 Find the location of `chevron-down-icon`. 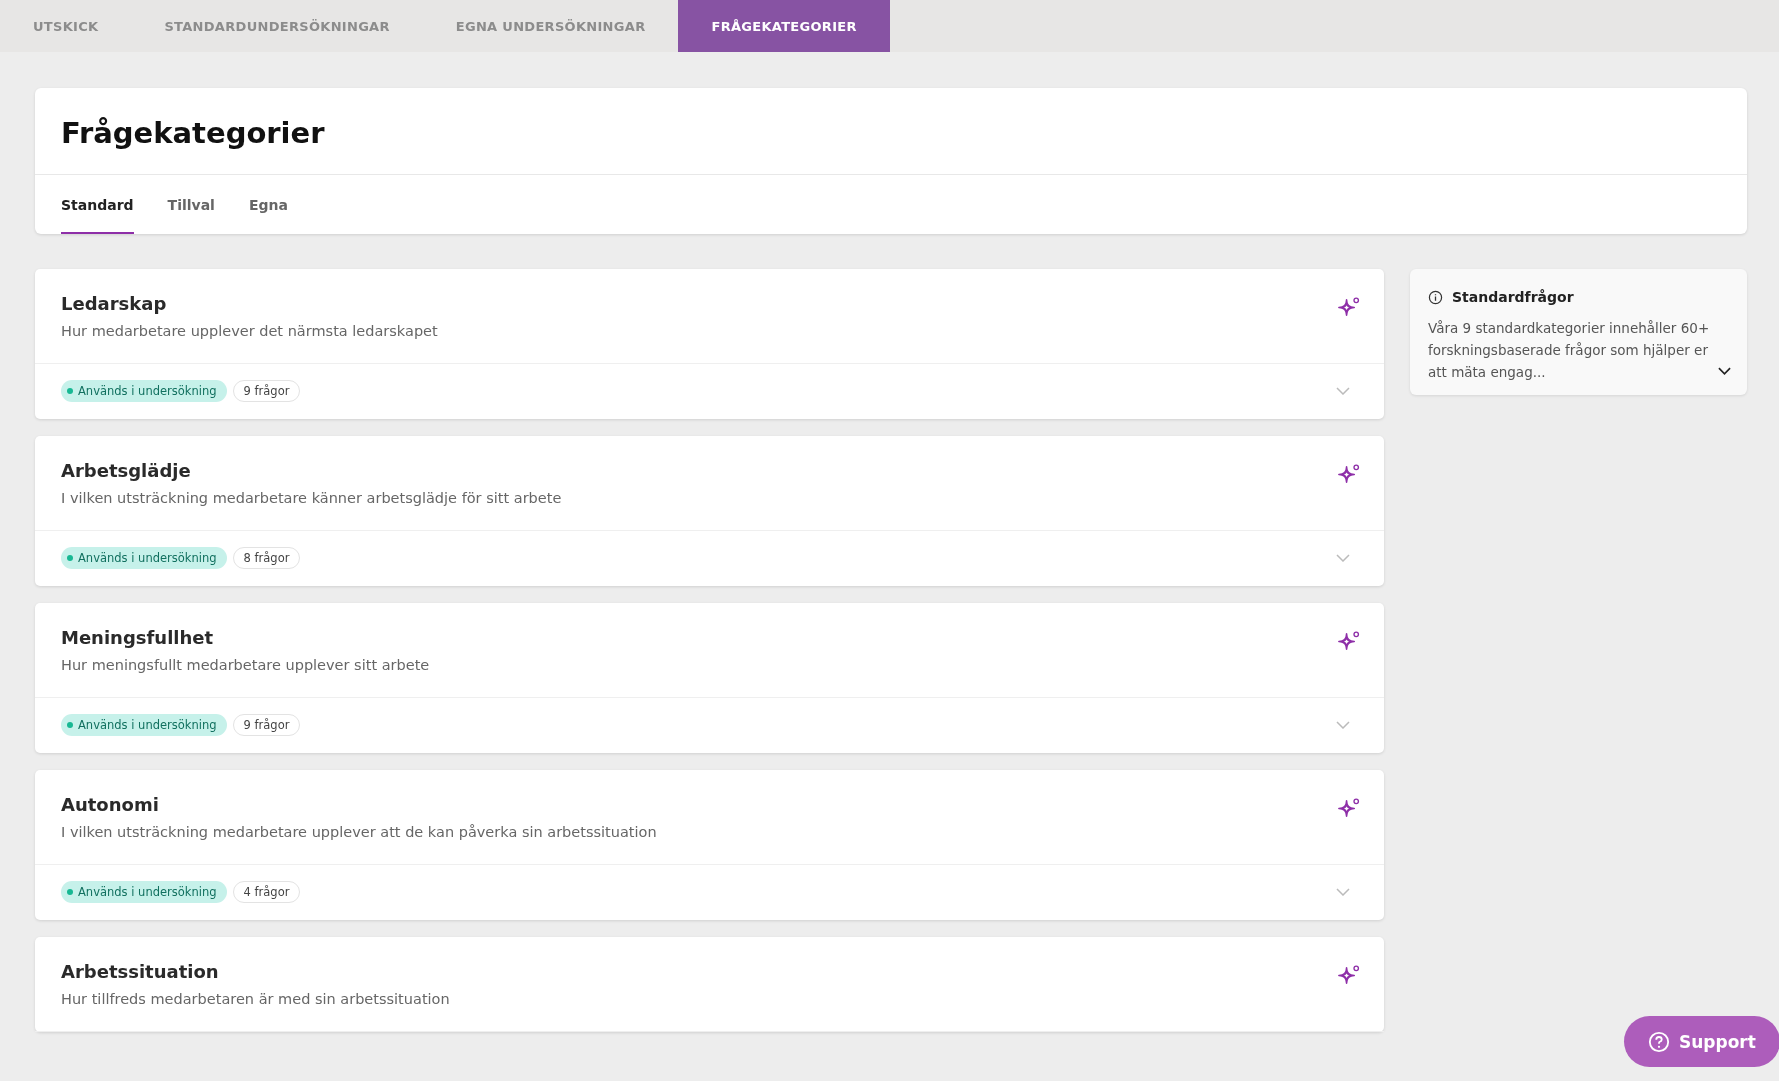

chevron-down-icon is located at coordinates (1724, 371).